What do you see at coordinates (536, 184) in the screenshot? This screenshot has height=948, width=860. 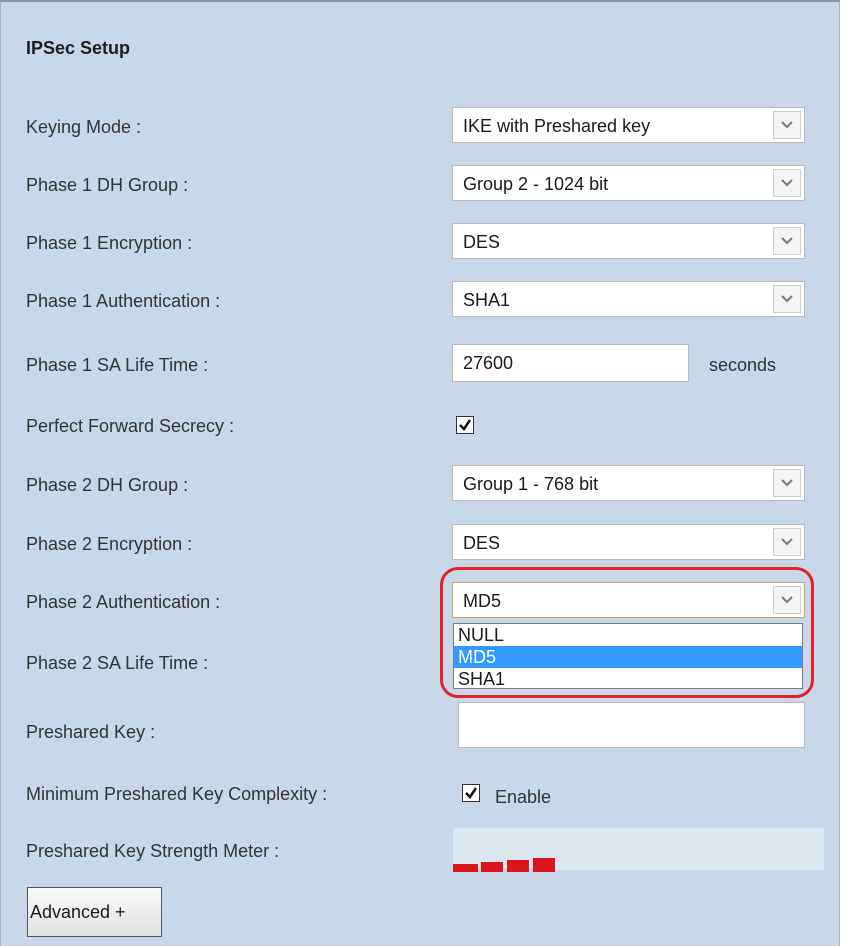 I see `phase1-dh-group-value: Group 2 - 1024 bit` at bounding box center [536, 184].